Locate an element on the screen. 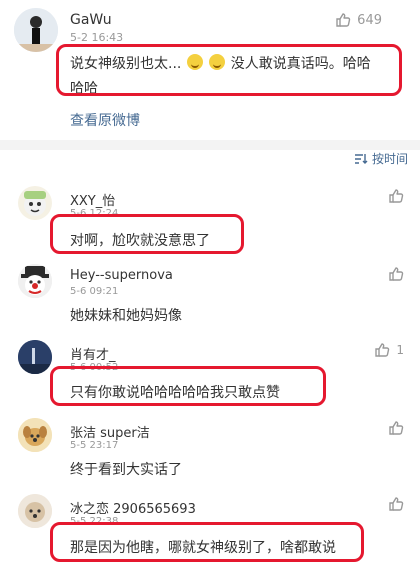 The width and height of the screenshot is (420, 567). comment-text: 她妹妹和她妈妈像 is located at coordinates (126, 316).